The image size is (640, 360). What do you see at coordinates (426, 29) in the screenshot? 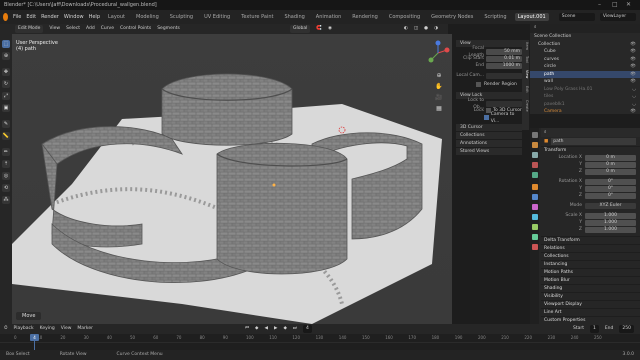
I see `shading-solid-icon: ●` at bounding box center [426, 29].